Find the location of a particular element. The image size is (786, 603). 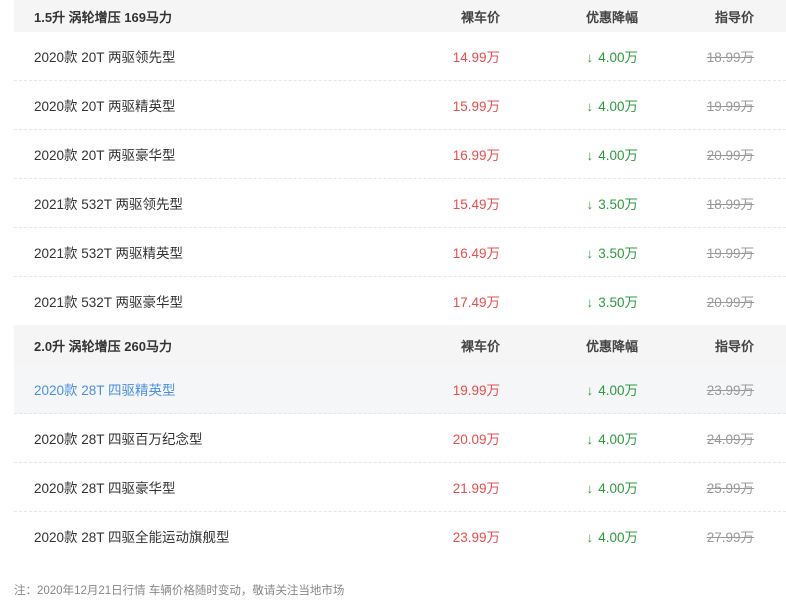

guide-price: 23.99万 is located at coordinates (730, 390).